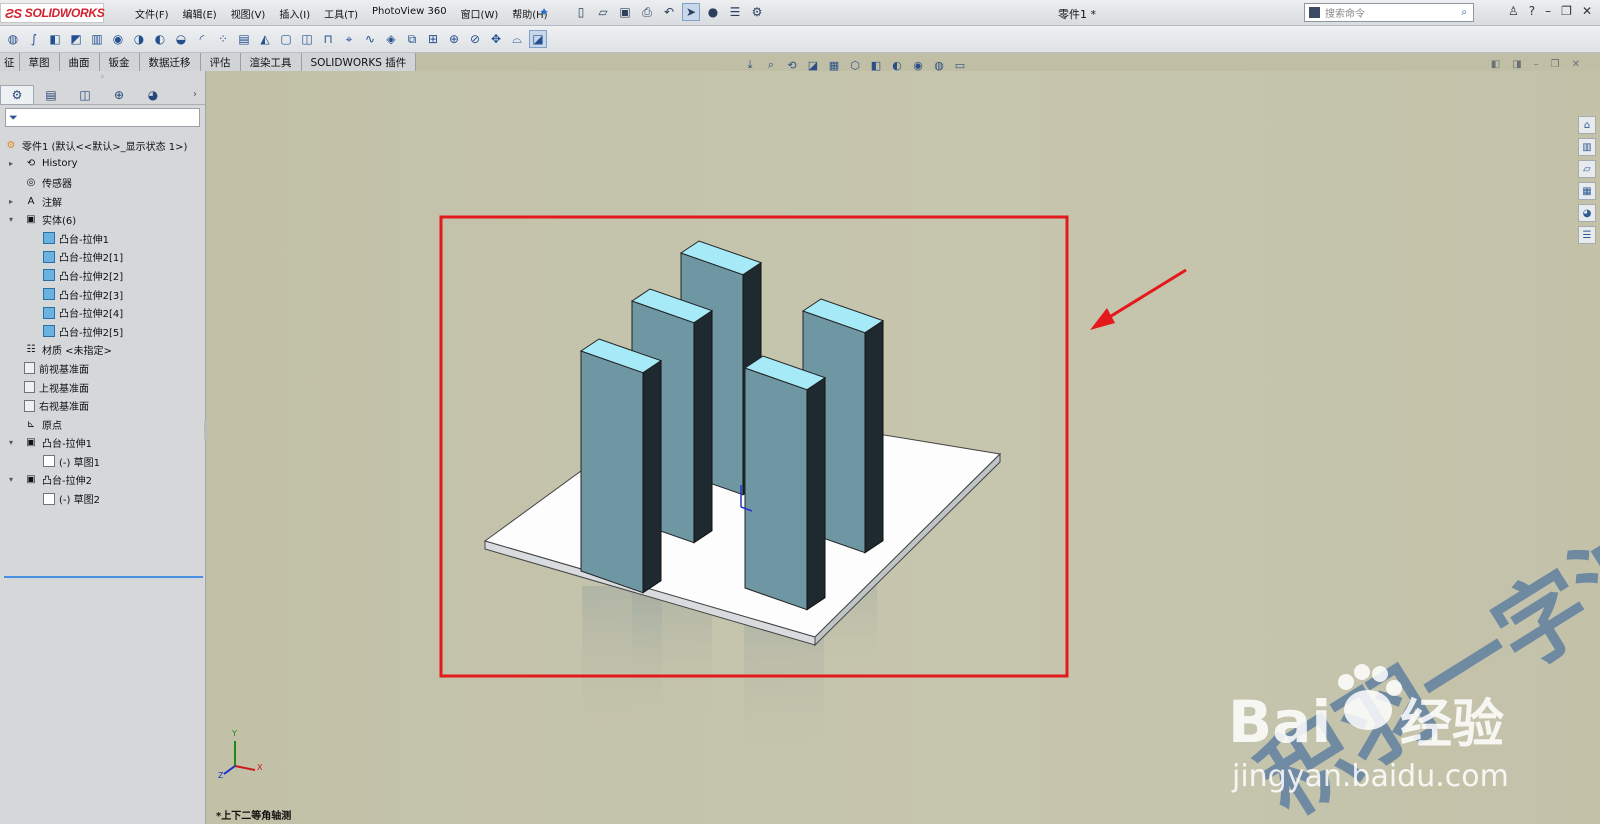  Describe the element at coordinates (349, 39) in the screenshot. I see `reference-geometry-icon: ⌖` at that location.